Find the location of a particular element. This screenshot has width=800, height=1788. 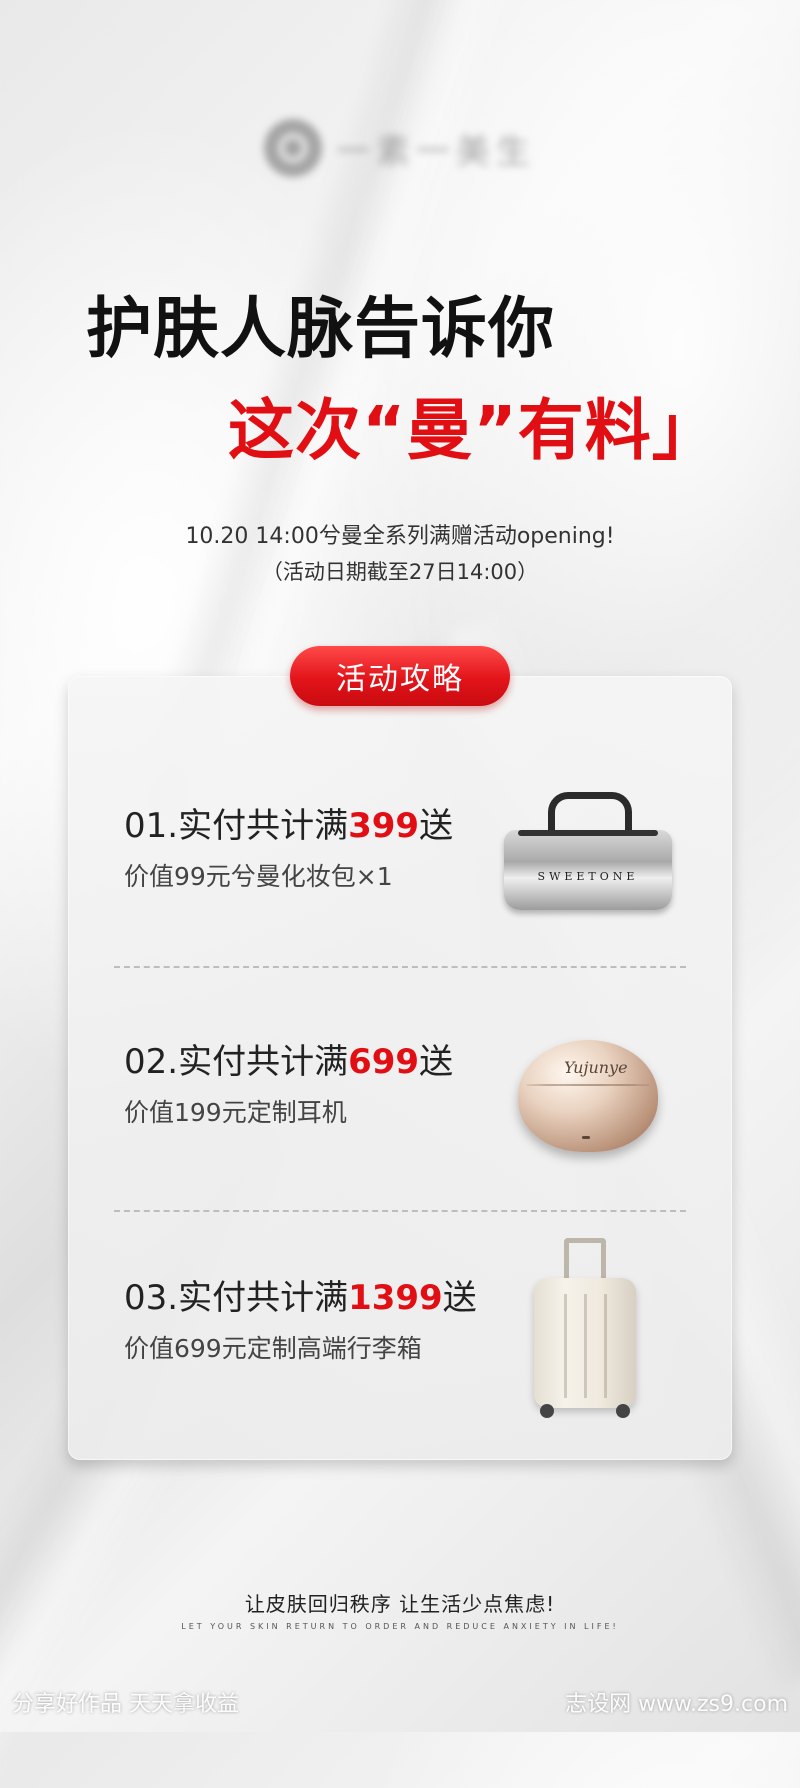

earphone-case-image: Yujunye is located at coordinates (588, 1100).